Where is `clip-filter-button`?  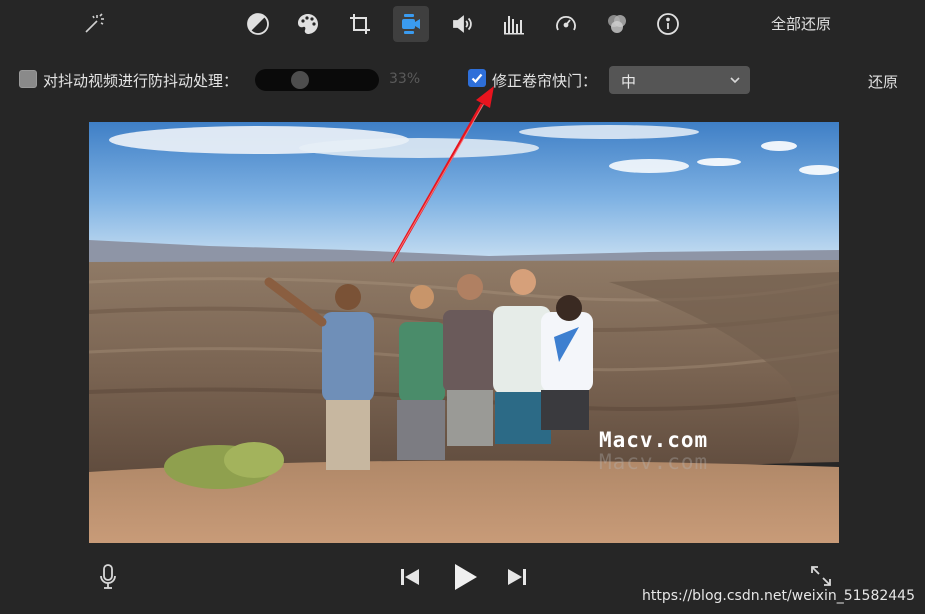 clip-filter-button is located at coordinates (617, 24).